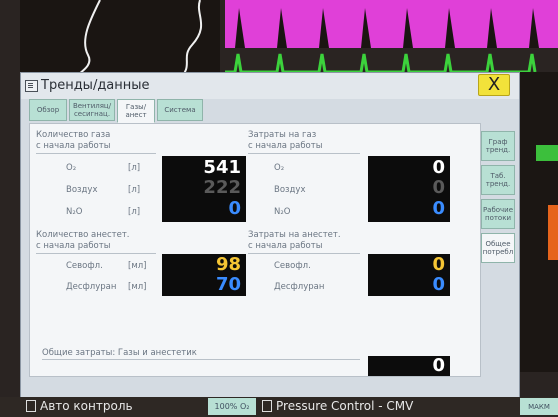  Describe the element at coordinates (438, 187) in the screenshot. I see `cost-air-value: 0` at that location.